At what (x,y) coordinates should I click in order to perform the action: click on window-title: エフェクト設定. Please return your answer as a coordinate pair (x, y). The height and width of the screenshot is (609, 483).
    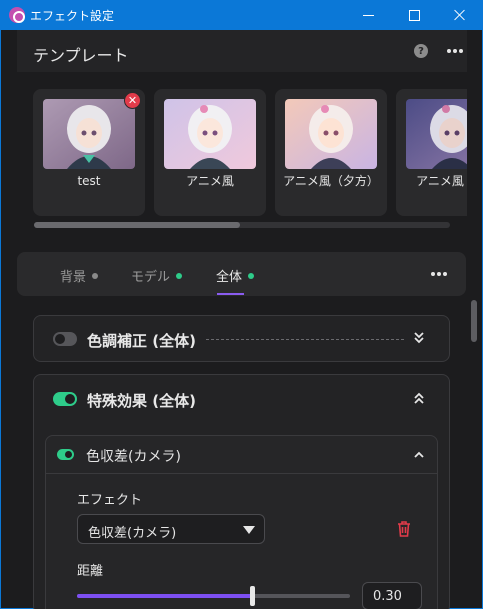
    Looking at the image, I should click on (72, 16).